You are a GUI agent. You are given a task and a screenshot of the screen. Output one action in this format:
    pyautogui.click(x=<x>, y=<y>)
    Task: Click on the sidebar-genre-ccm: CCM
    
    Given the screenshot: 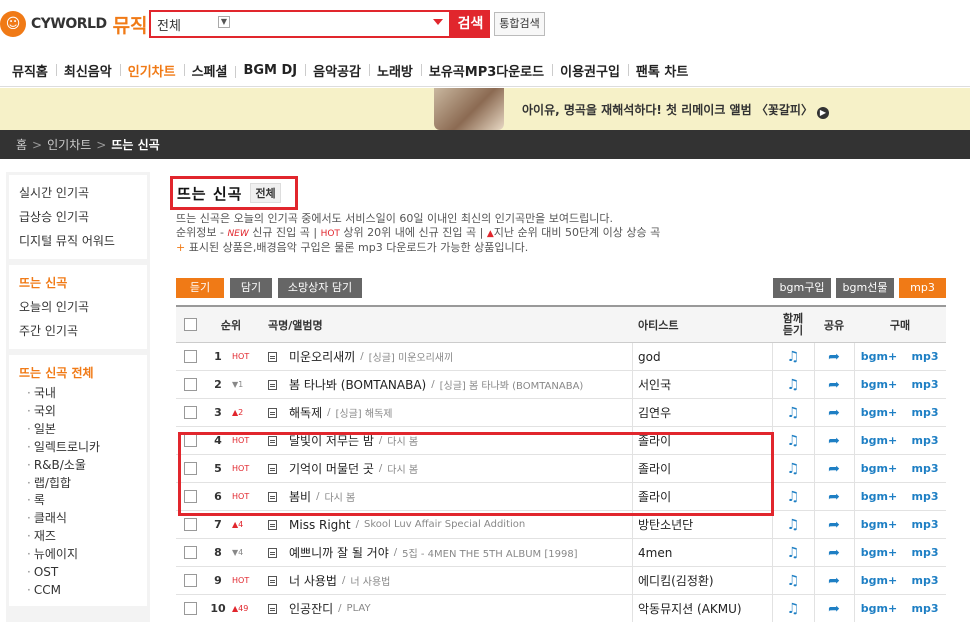 What is the action you would take?
    pyautogui.click(x=83, y=591)
    